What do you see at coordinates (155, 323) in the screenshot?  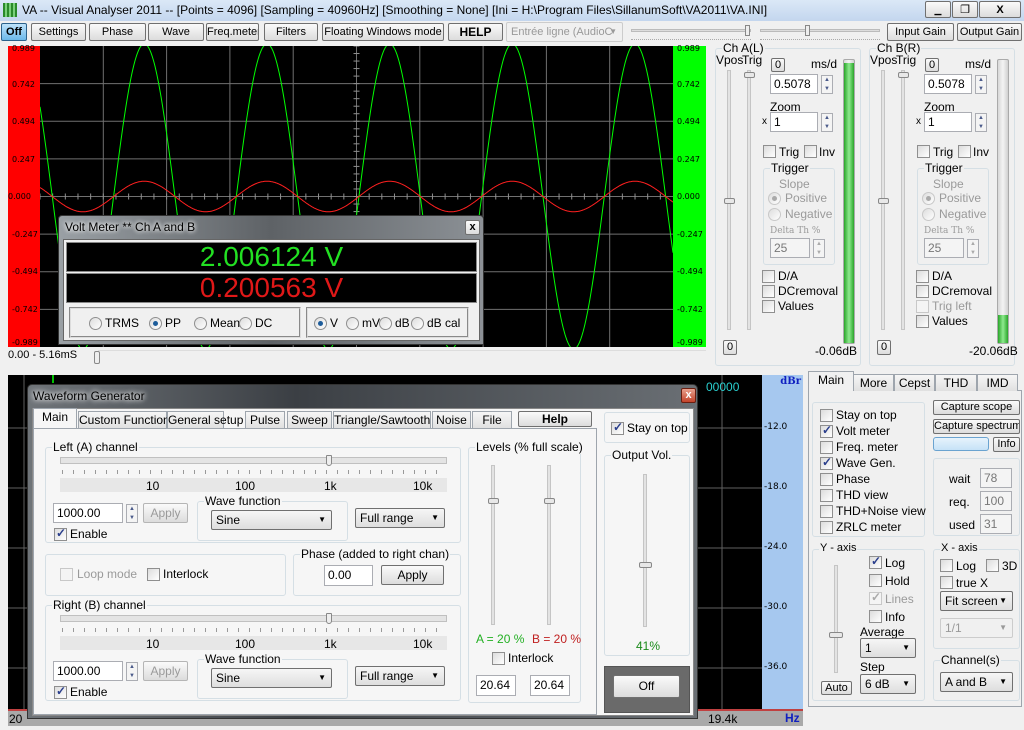 I see `mode-radio-pp` at bounding box center [155, 323].